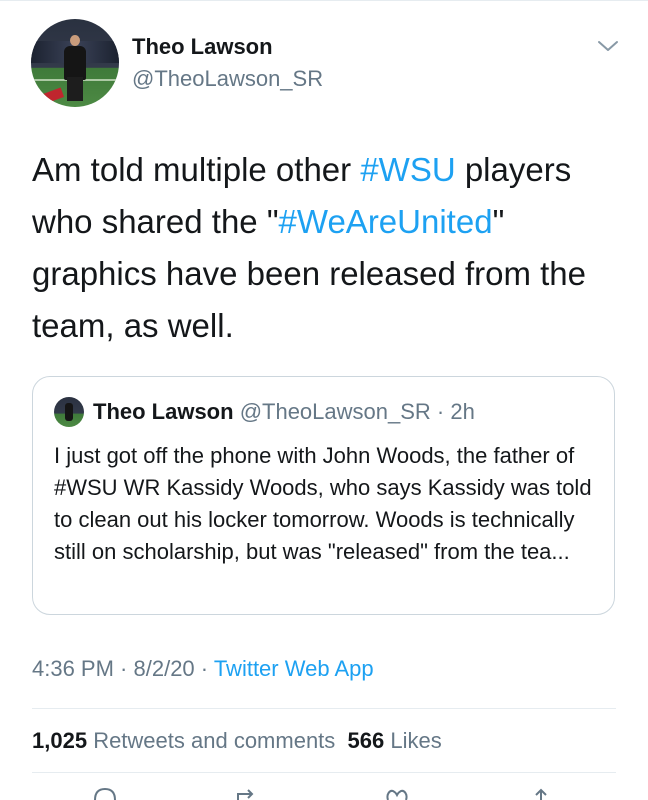 This screenshot has height=800, width=648. Describe the element at coordinates (60, 740) in the screenshot. I see `retweets-count: 1,025` at that location.